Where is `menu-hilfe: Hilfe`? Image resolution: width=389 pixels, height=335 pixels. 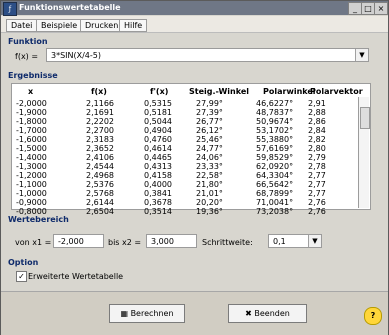
menu-hilfe: Hilfe is located at coordinates (133, 25).